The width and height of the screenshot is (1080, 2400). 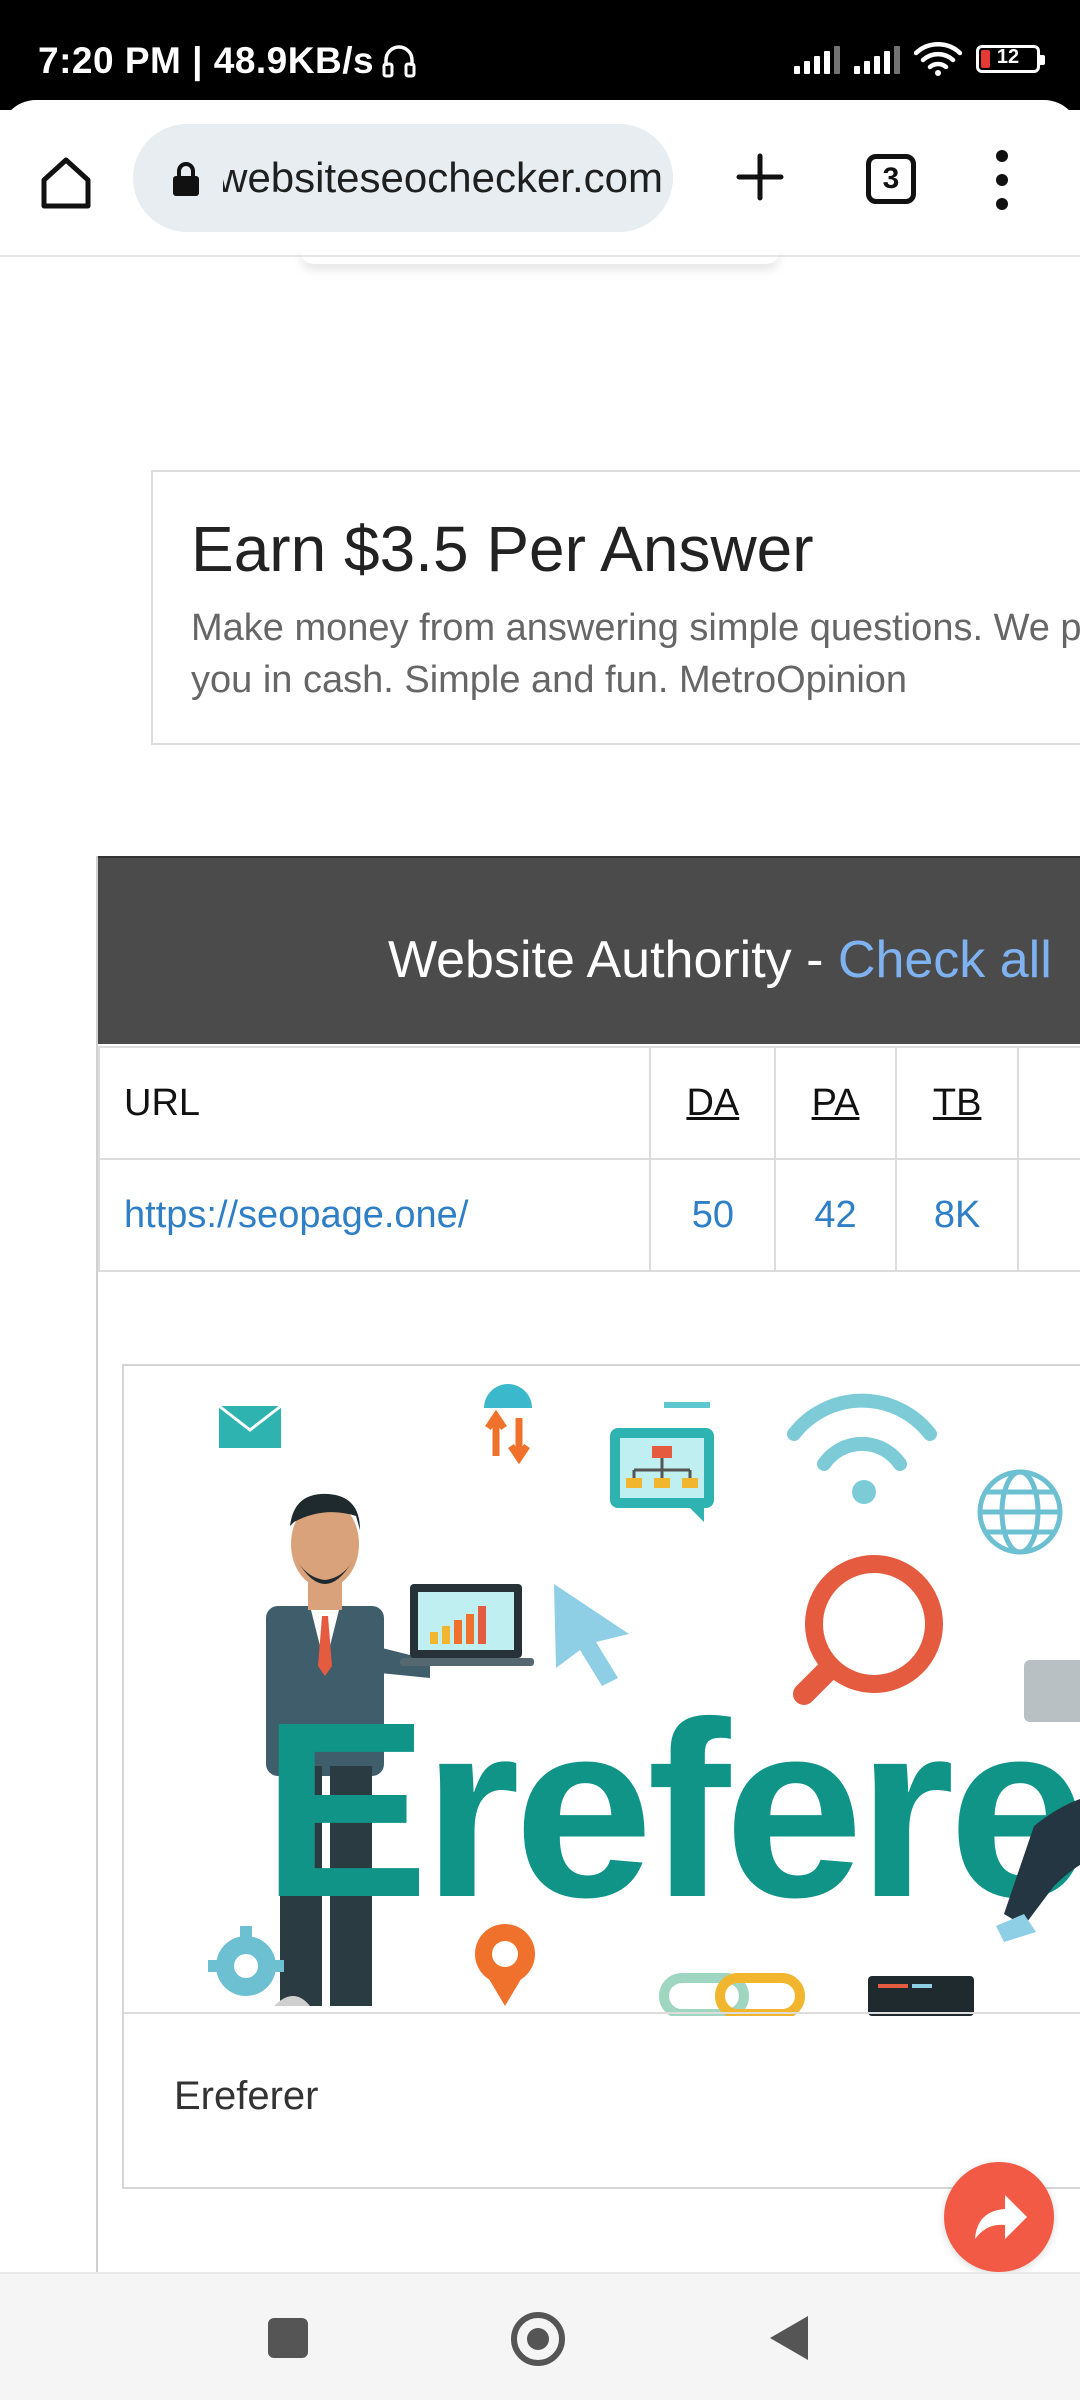 What do you see at coordinates (540, 257) in the screenshot?
I see `dropdown-shadow` at bounding box center [540, 257].